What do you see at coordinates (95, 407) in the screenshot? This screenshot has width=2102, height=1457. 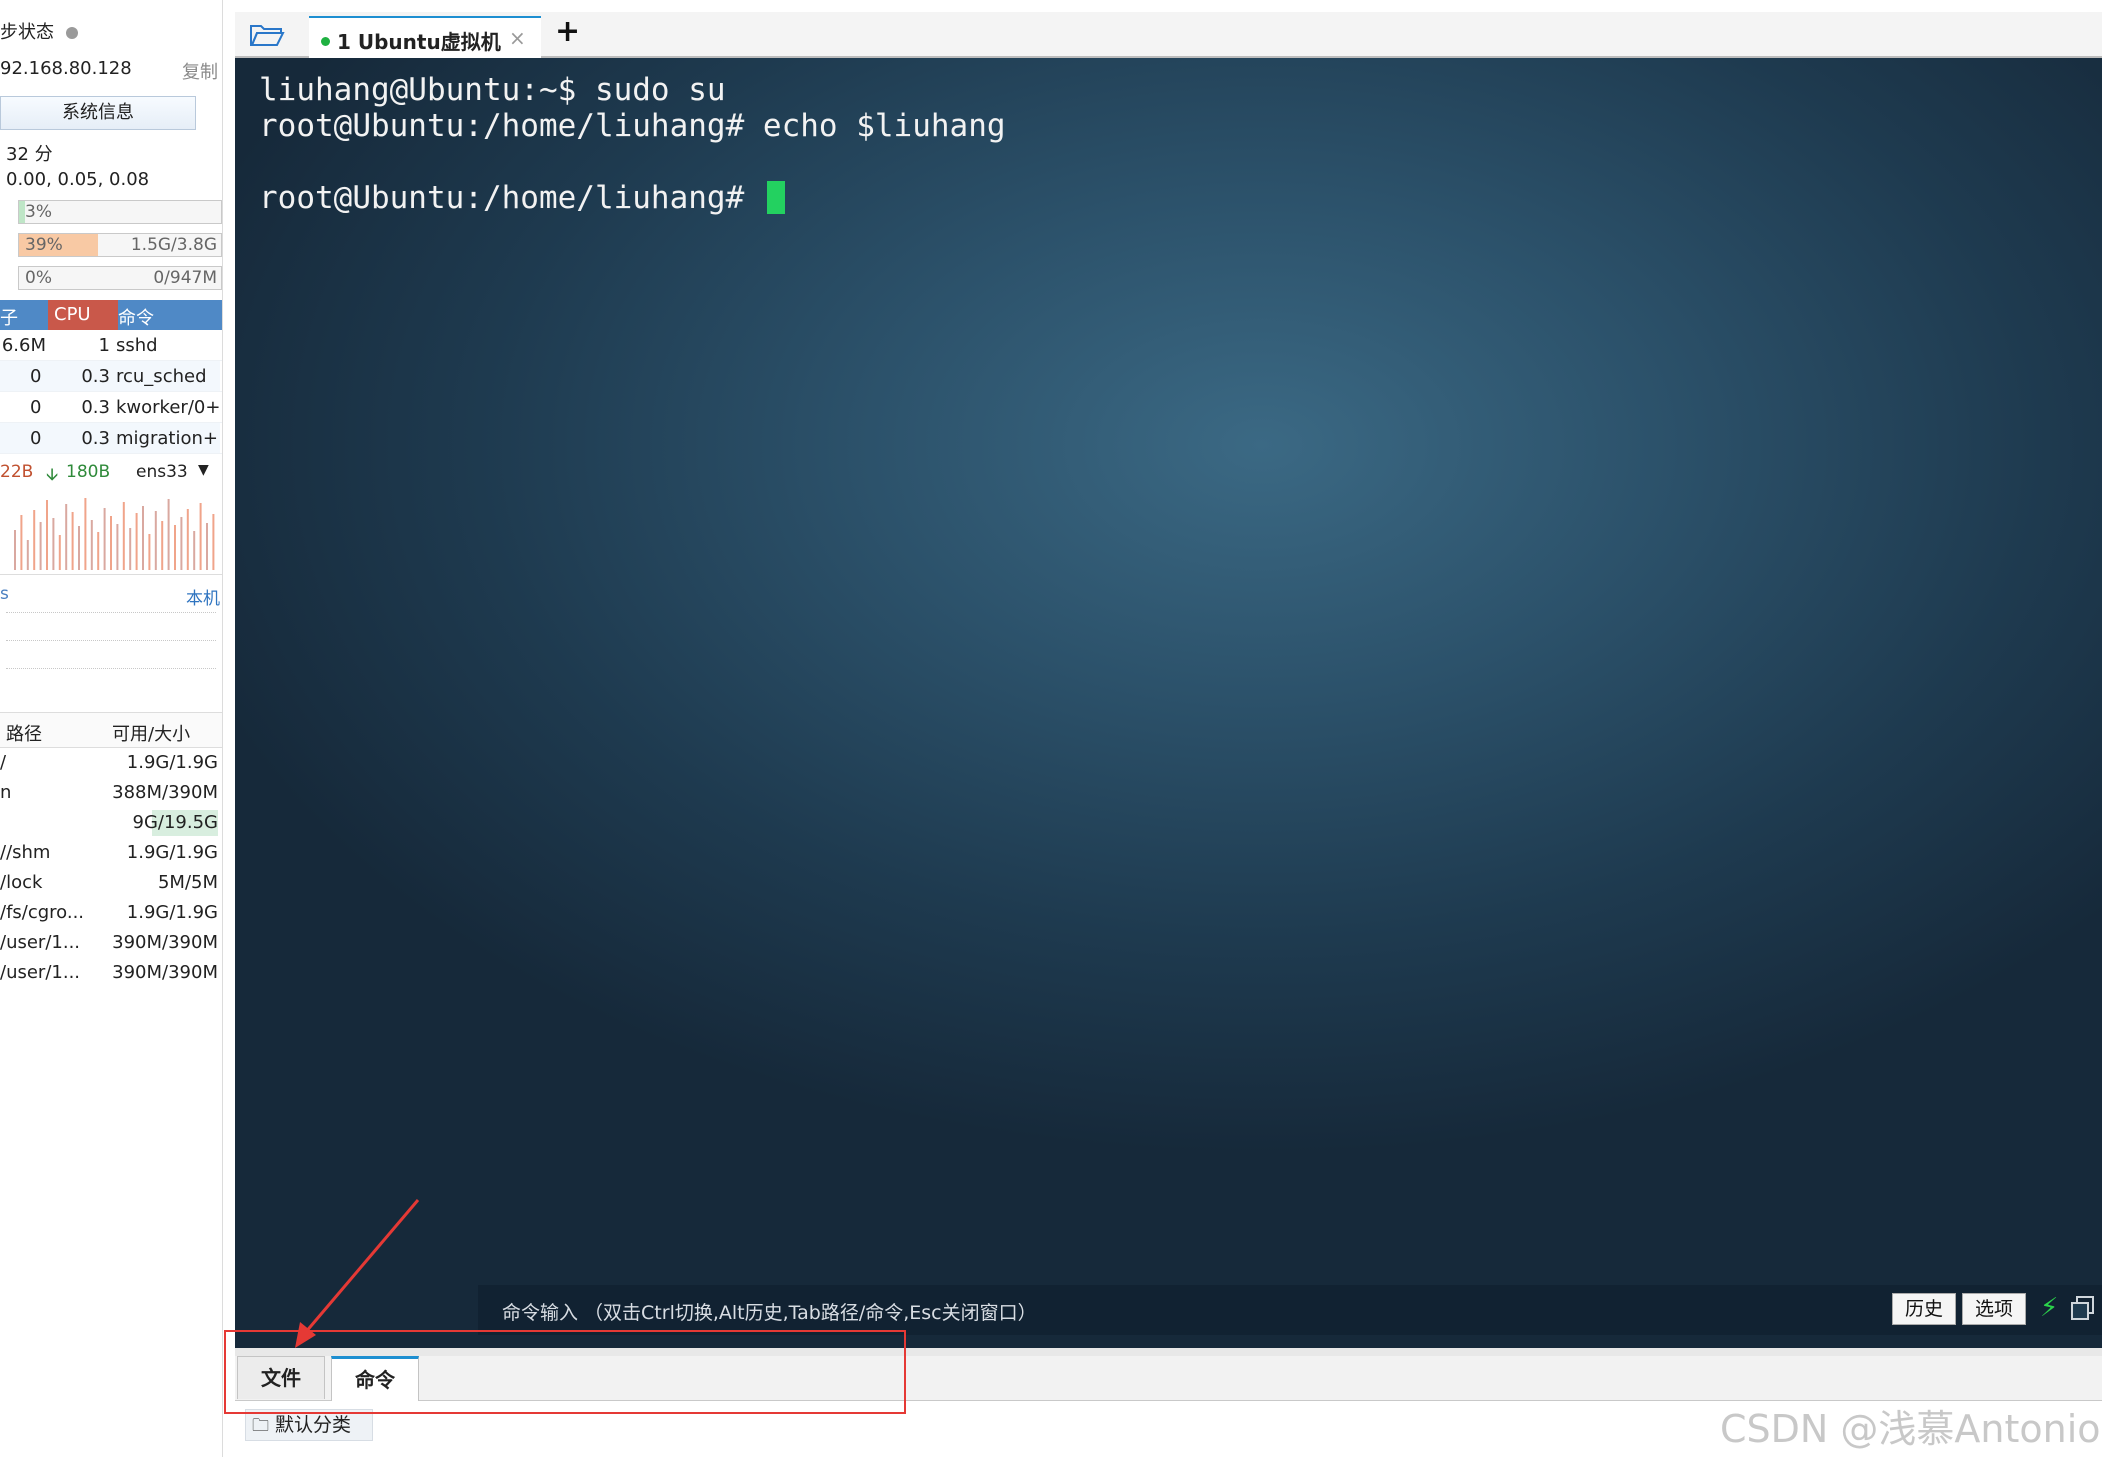 I see `process-cpu: 0.3` at bounding box center [95, 407].